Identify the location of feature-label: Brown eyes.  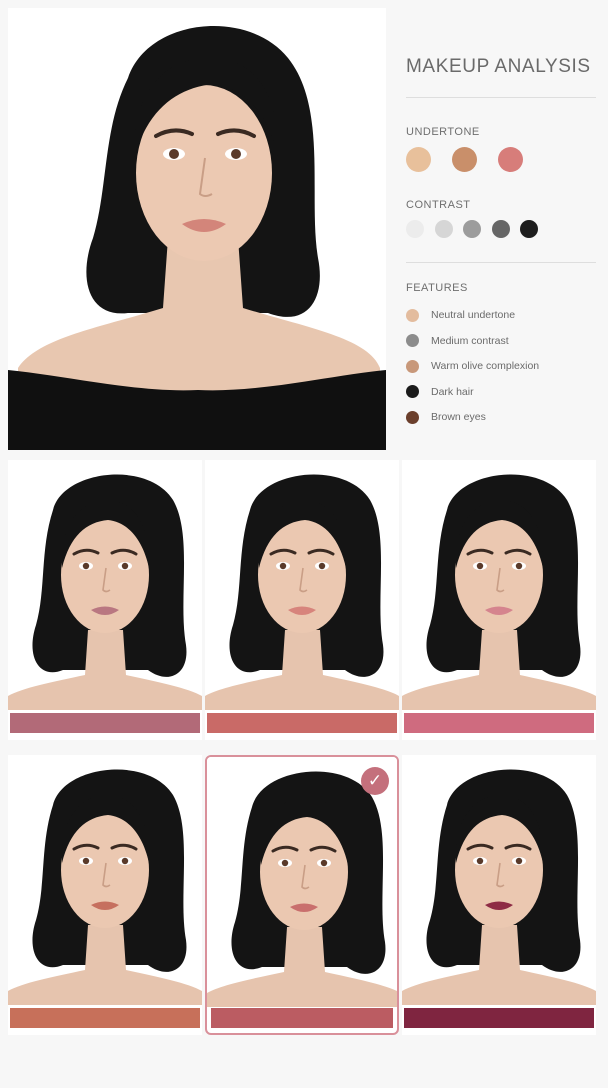
(458, 417).